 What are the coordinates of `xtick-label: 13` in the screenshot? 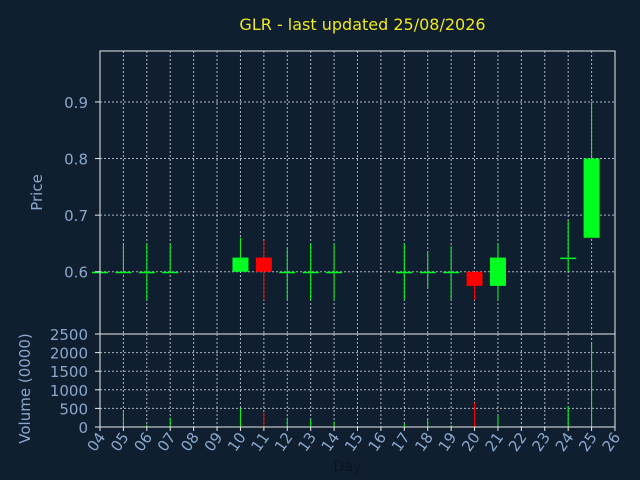 It's located at (307, 442).